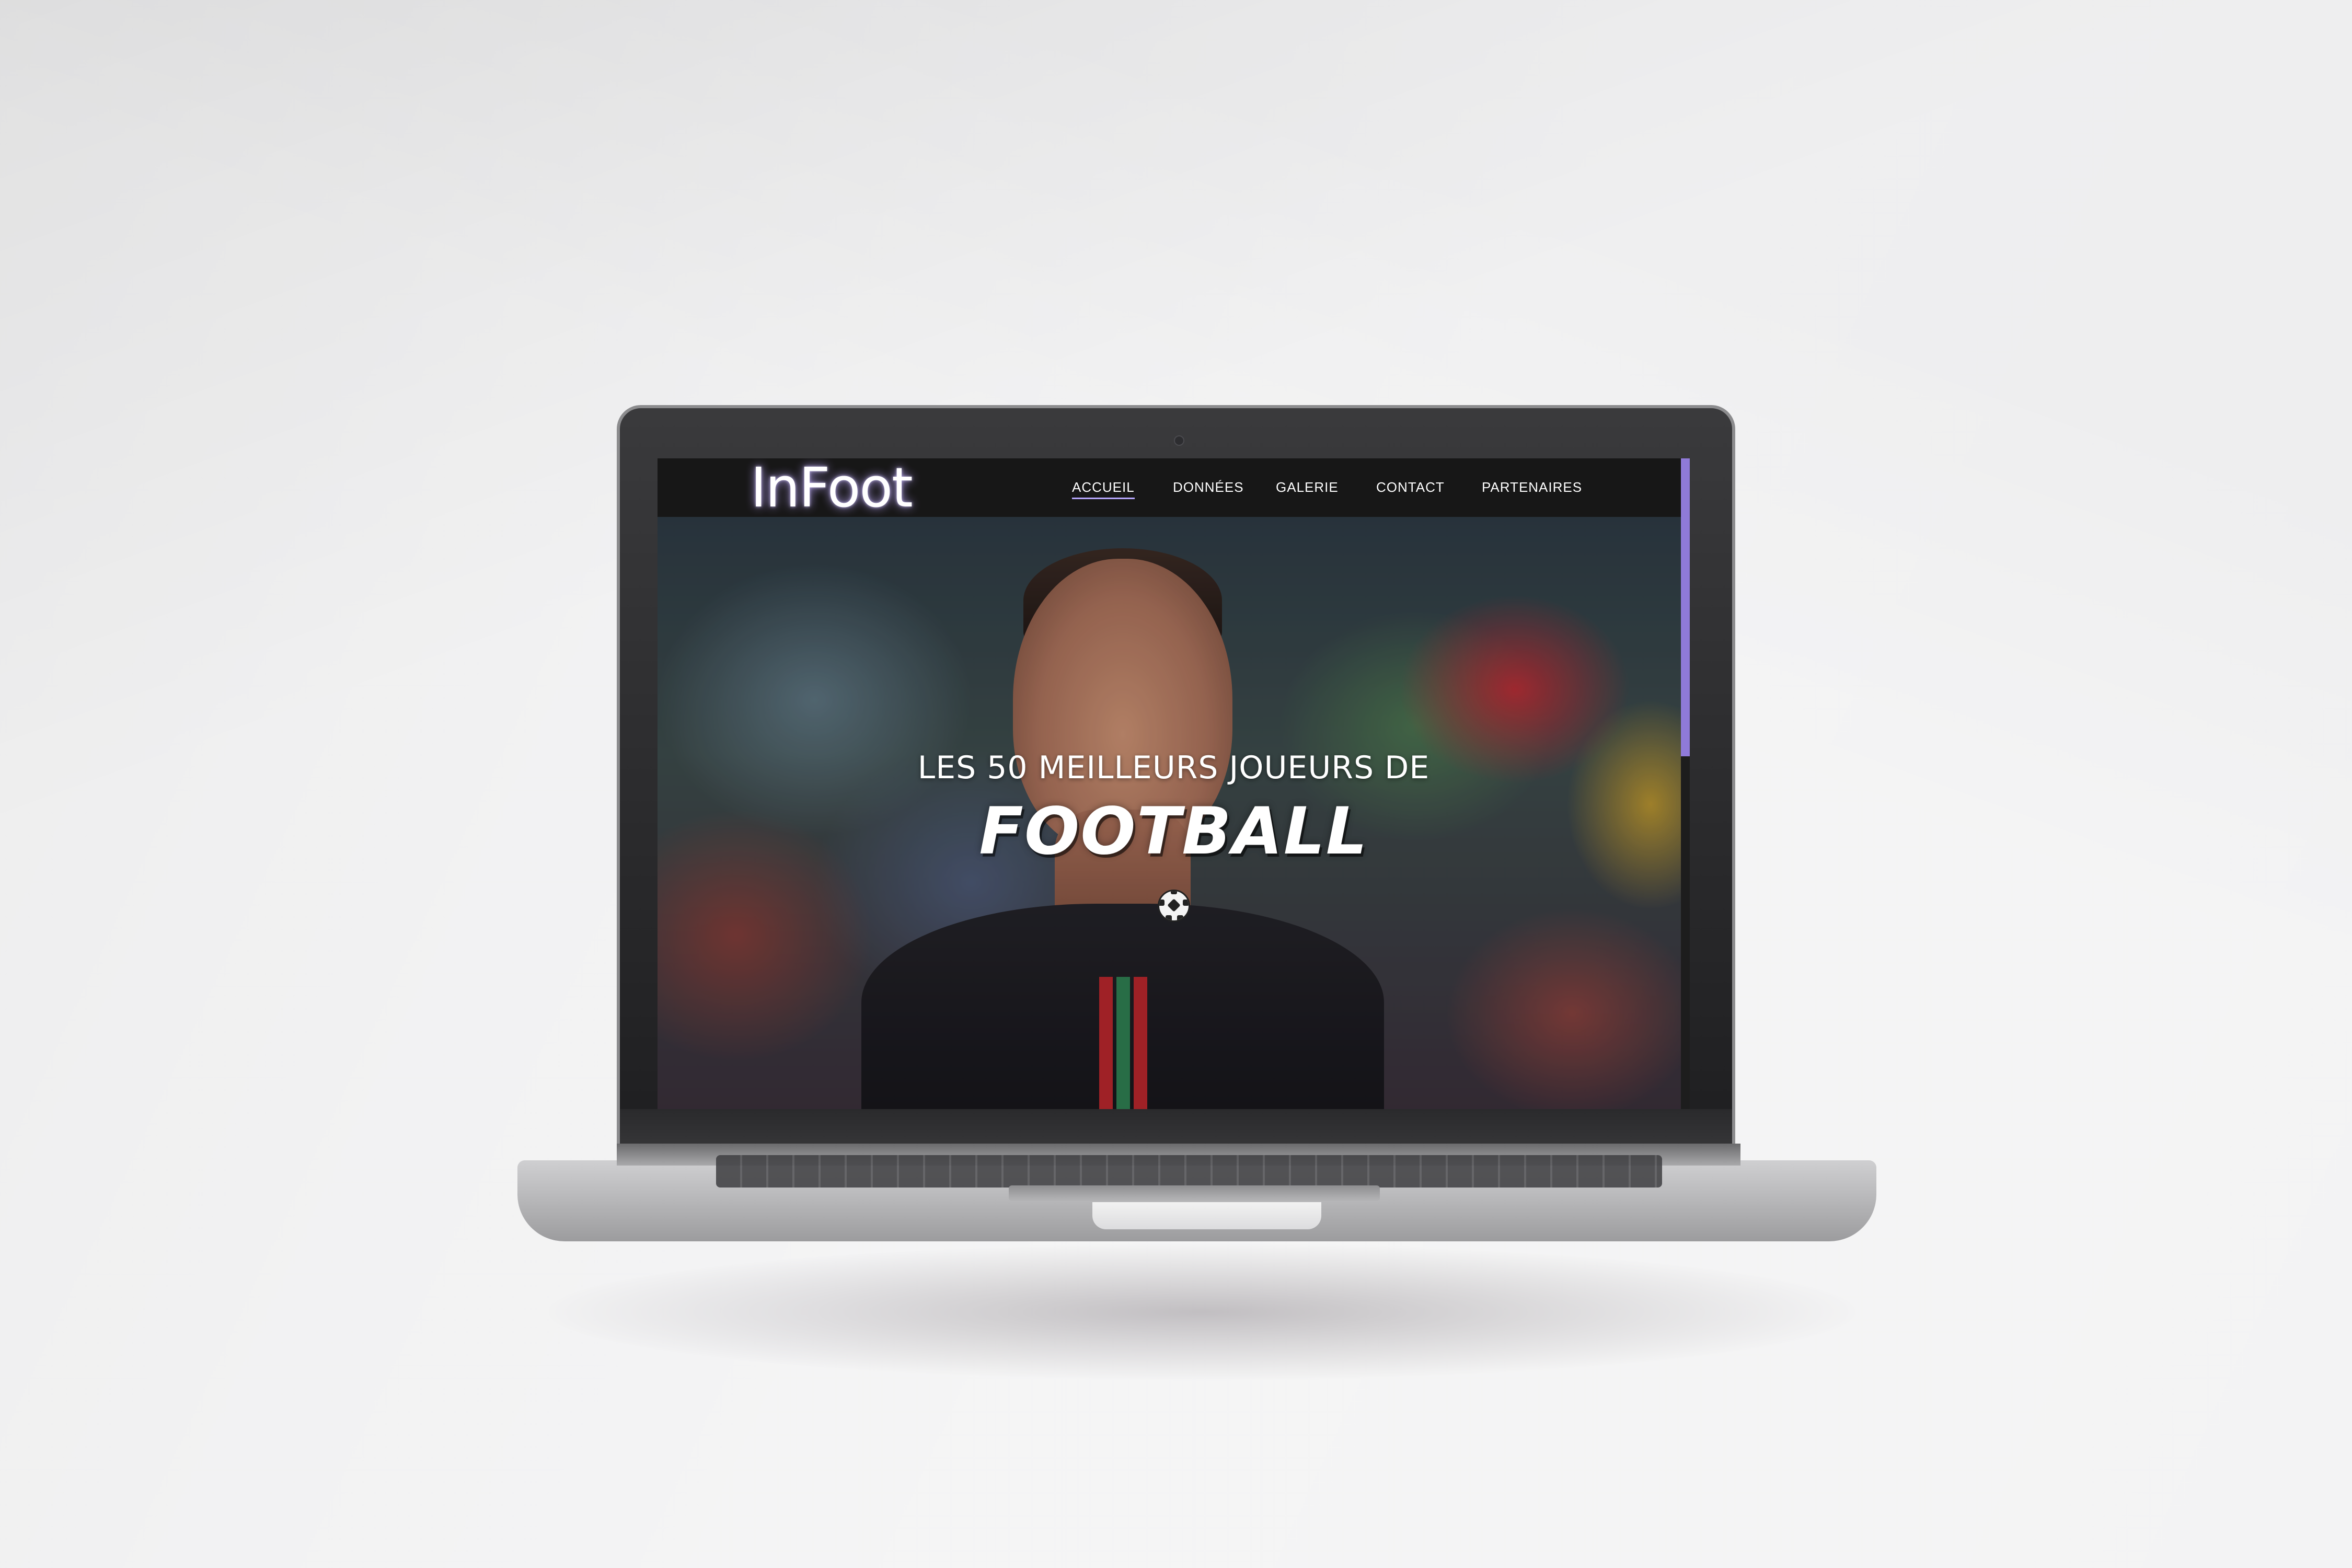 This screenshot has width=2352, height=1568. Describe the element at coordinates (1202, 1312) in the screenshot. I see `laptop-shadow` at that location.